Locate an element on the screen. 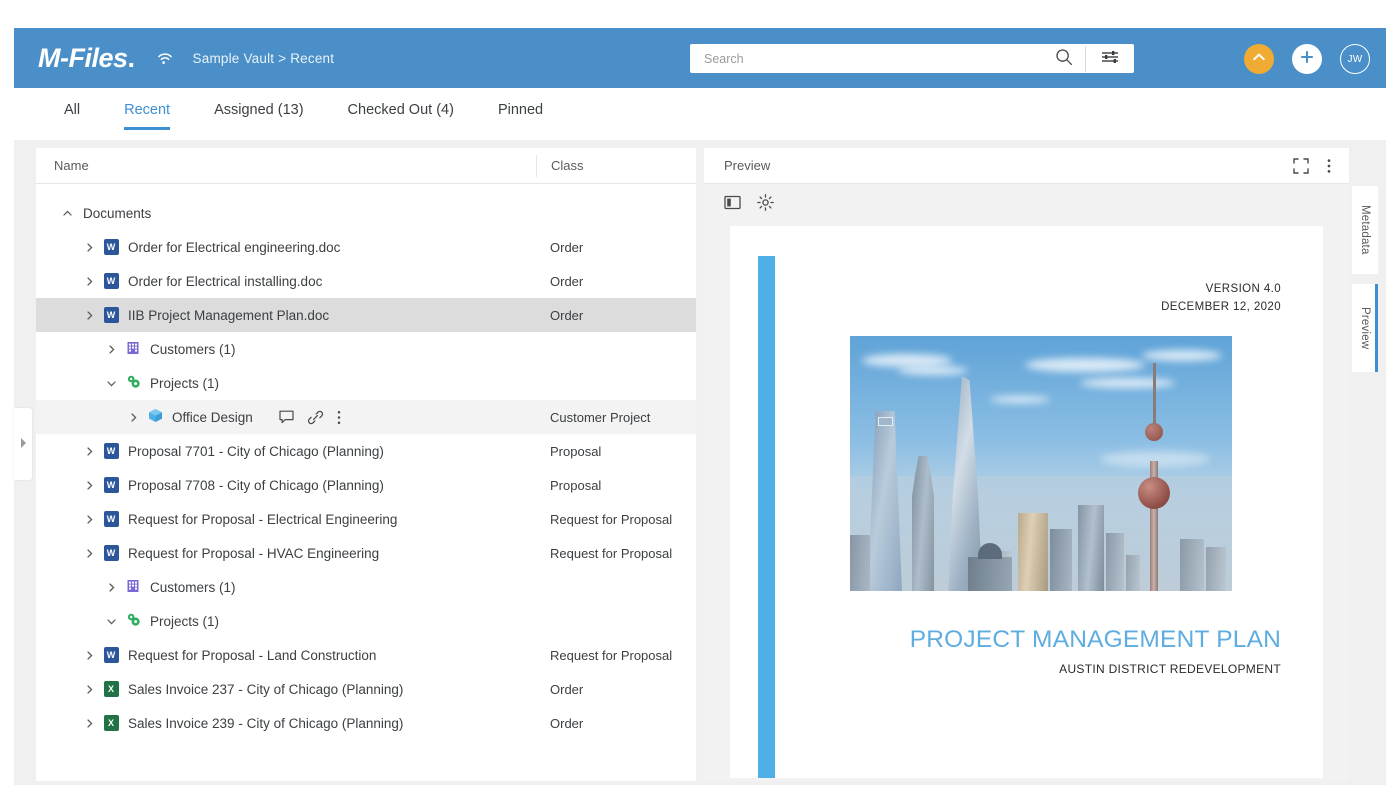 Image resolution: width=1400 pixels, height=812 pixels. search-button is located at coordinates (1064, 58).